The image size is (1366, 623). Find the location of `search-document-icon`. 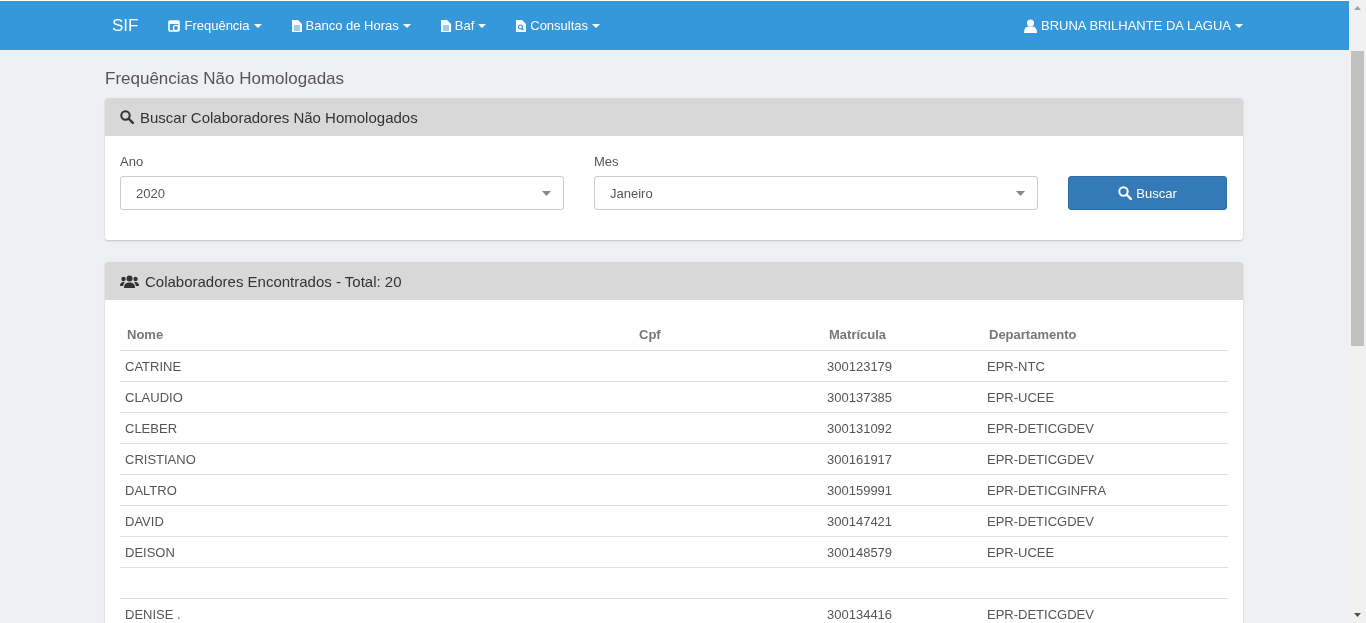

search-document-icon is located at coordinates (521, 25).